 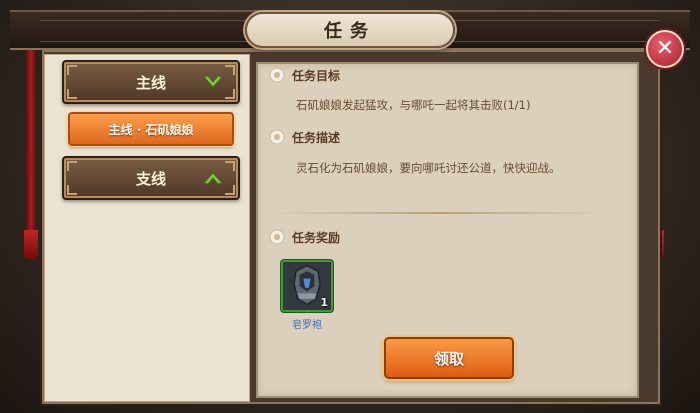 I want to click on main-quest-category-label: 主线, so click(x=150, y=82).